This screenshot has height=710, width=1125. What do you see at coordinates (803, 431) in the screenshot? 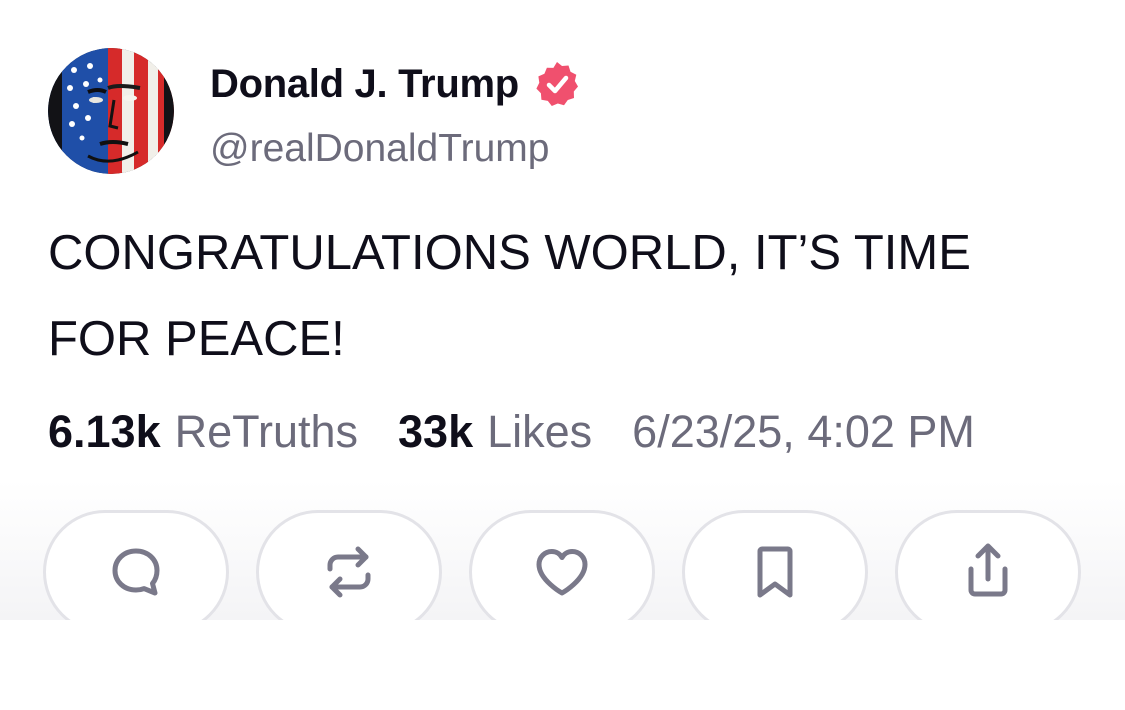
I see `post-timestamp: 6/23/25, 4:02 PM` at bounding box center [803, 431].